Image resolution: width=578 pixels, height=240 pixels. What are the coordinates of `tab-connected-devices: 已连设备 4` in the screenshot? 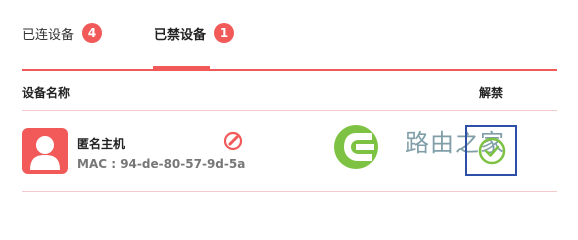 It's located at (62, 33).